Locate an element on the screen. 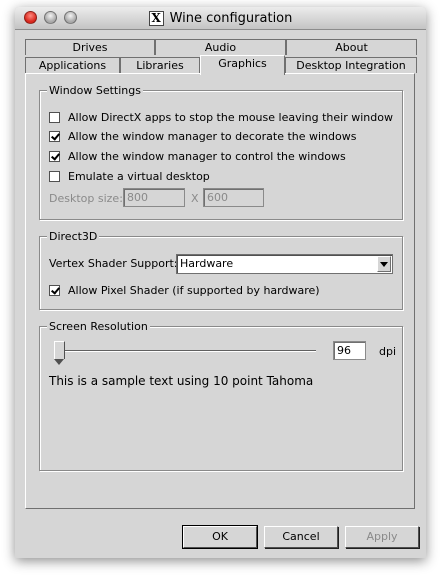 The image size is (442, 581). desktop-size-separator: X is located at coordinates (195, 198).